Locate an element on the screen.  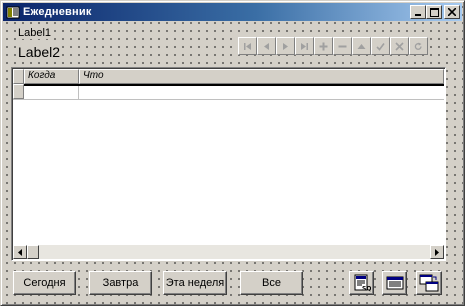
minimize-button is located at coordinates (418, 12).